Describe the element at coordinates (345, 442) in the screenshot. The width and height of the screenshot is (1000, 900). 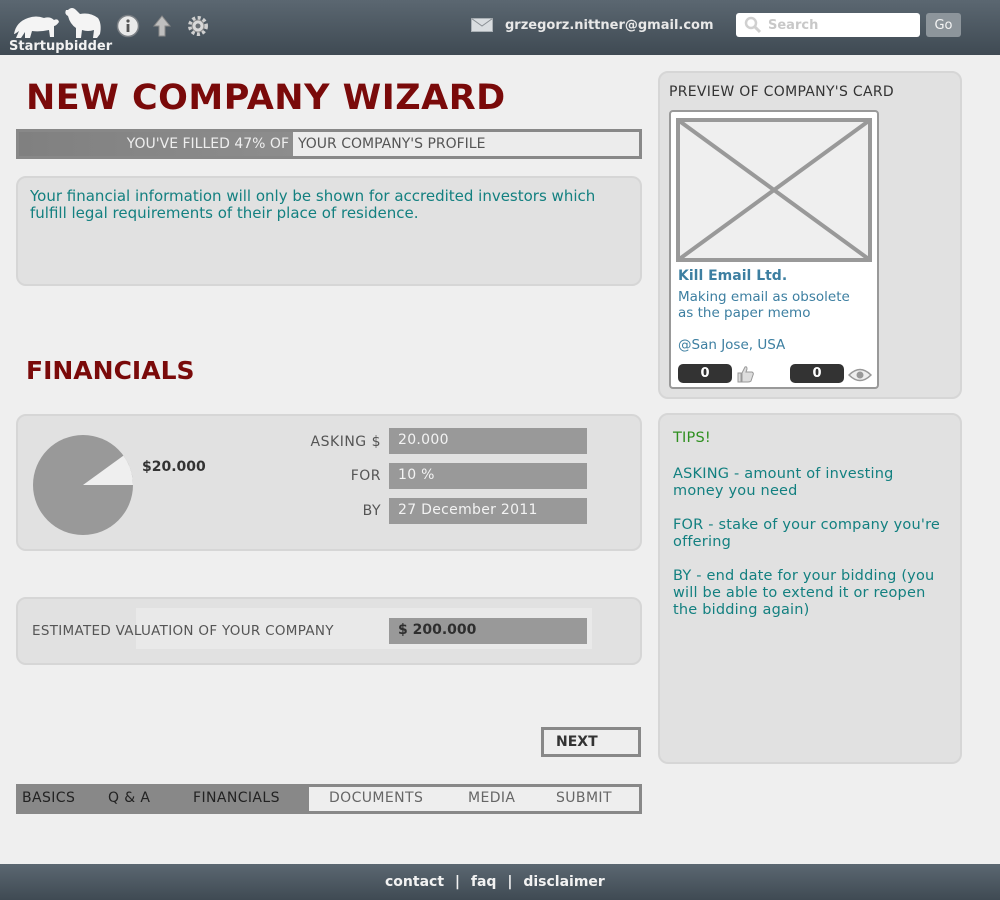
I see `asking-label: ASKING $` at that location.